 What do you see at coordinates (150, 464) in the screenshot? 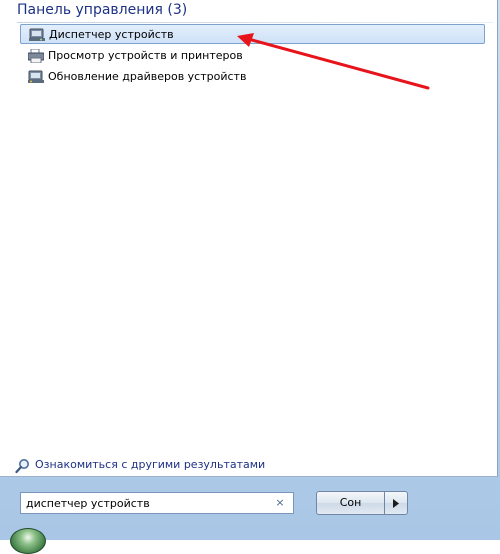
I see `see-more-results-label: Ознакомиться с другими результатами` at bounding box center [150, 464].